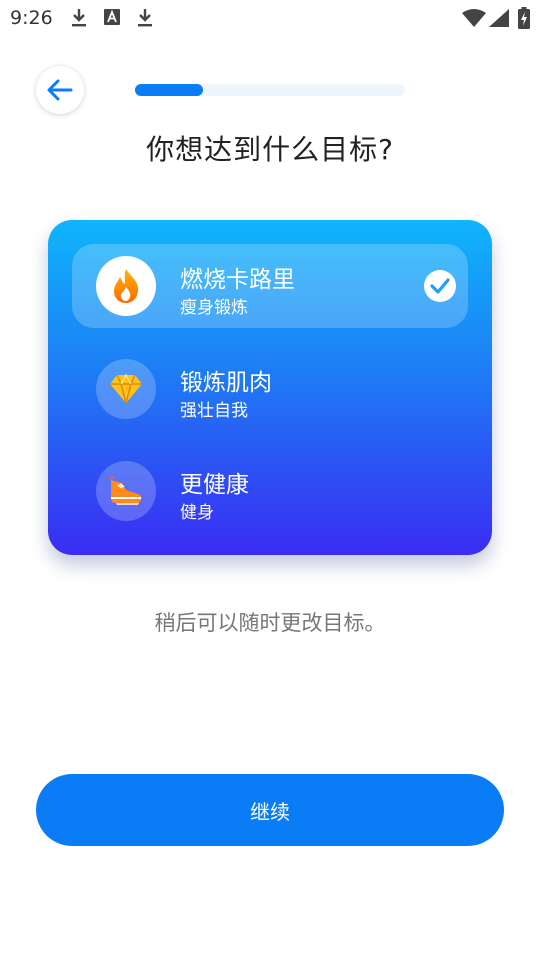  Describe the element at coordinates (226, 383) in the screenshot. I see `goal-option-title: 锻炼肌肉` at that location.